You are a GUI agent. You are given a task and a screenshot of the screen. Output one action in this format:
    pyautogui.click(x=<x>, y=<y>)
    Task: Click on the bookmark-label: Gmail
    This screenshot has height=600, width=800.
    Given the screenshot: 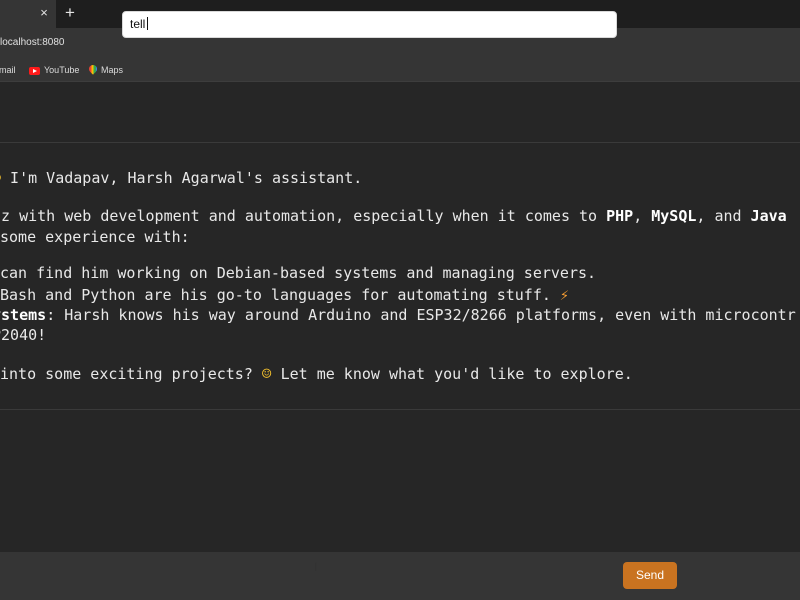 What is the action you would take?
    pyautogui.click(x=8, y=70)
    